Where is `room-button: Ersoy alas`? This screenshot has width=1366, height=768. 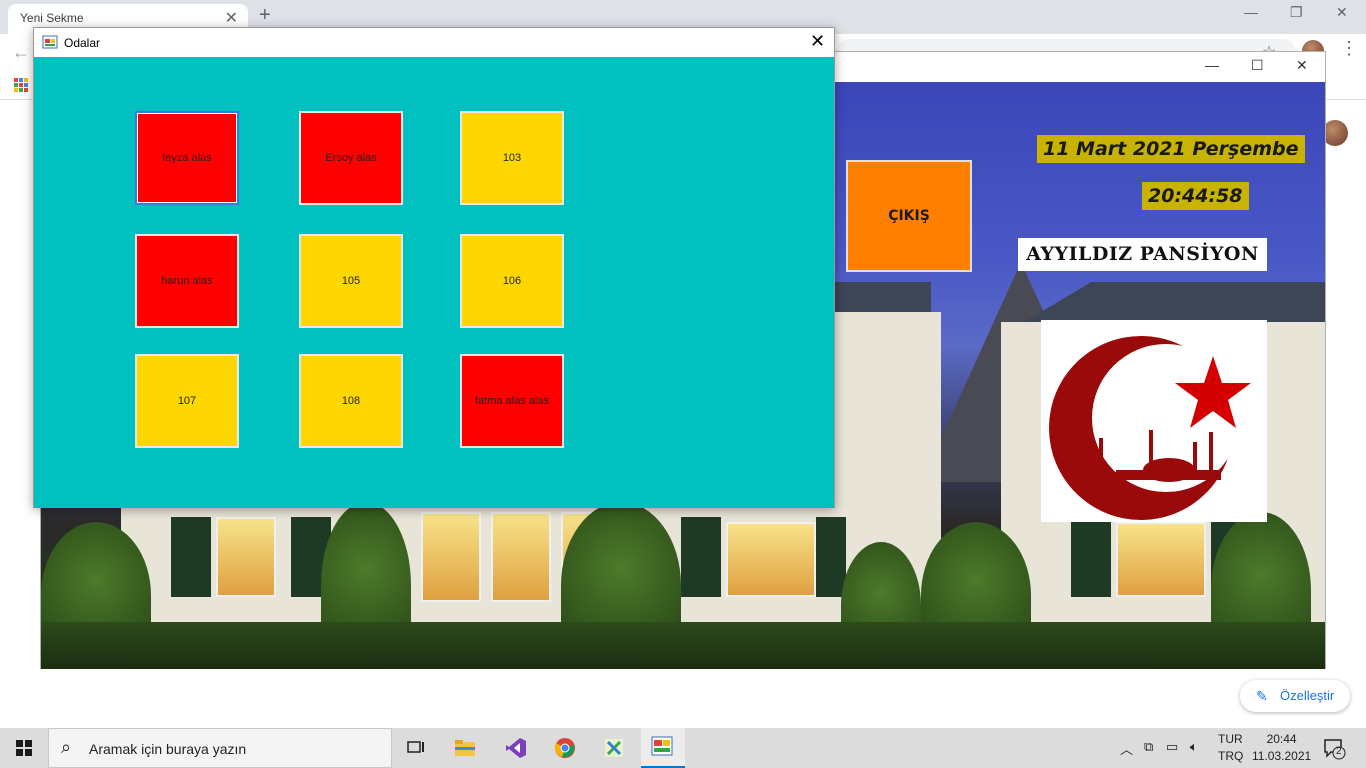
room-button: Ersoy alas is located at coordinates (351, 158).